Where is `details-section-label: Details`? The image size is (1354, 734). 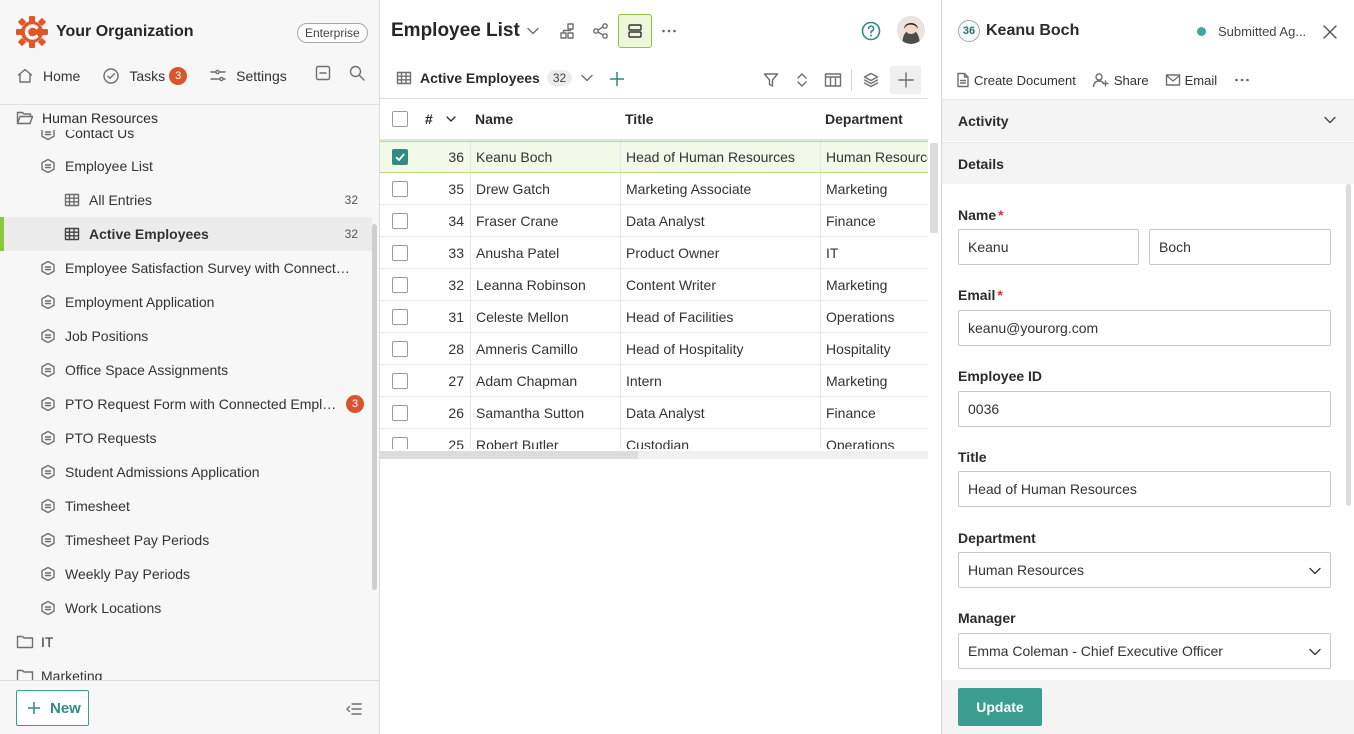 details-section-label: Details is located at coordinates (981, 163).